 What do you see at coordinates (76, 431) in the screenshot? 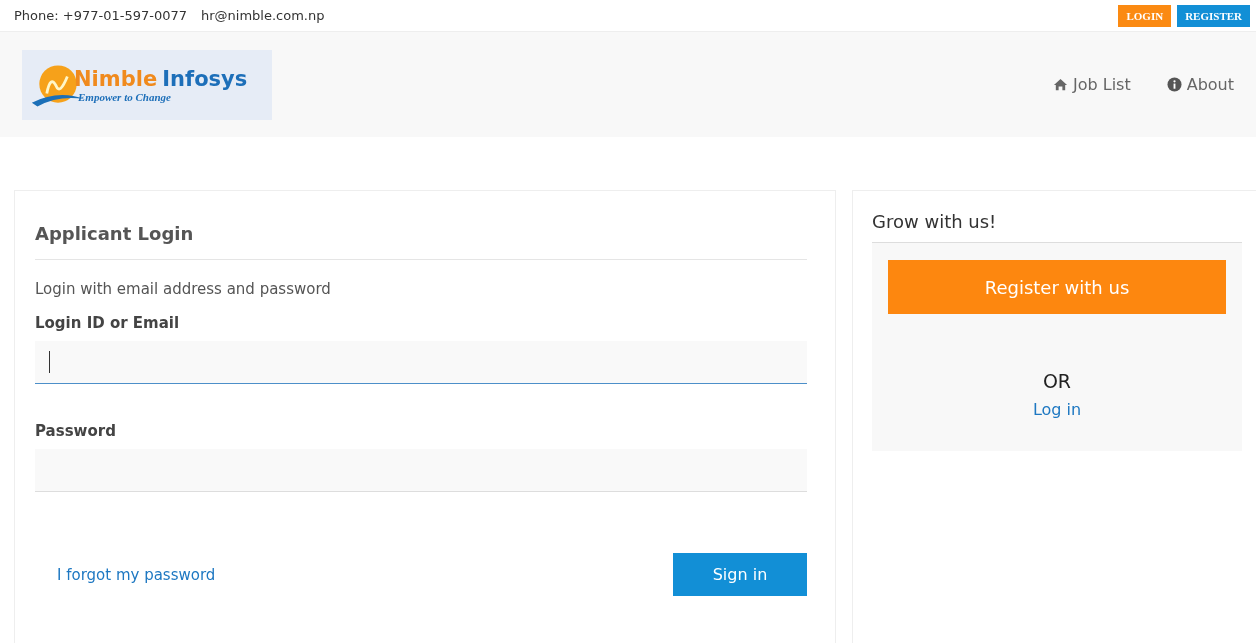
I see `field-label: Password` at bounding box center [76, 431].